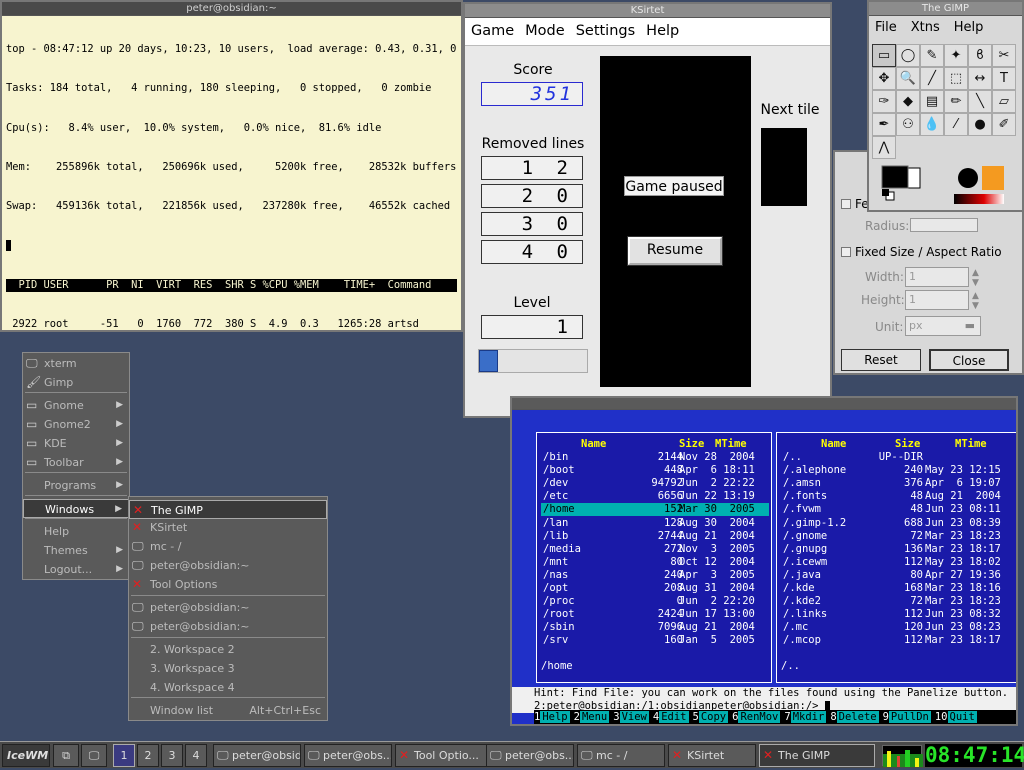 The image size is (1024, 770). I want to click on feather-option: Fe, so click(855, 204).